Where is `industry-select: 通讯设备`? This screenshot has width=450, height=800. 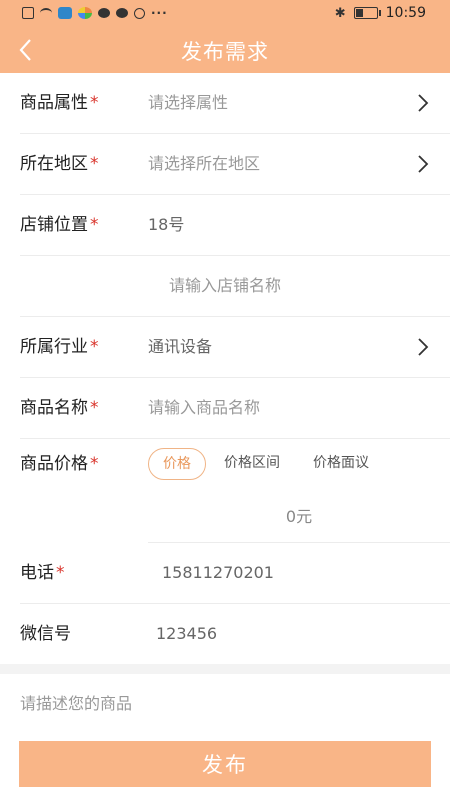 industry-select: 通讯设备 is located at coordinates (180, 347).